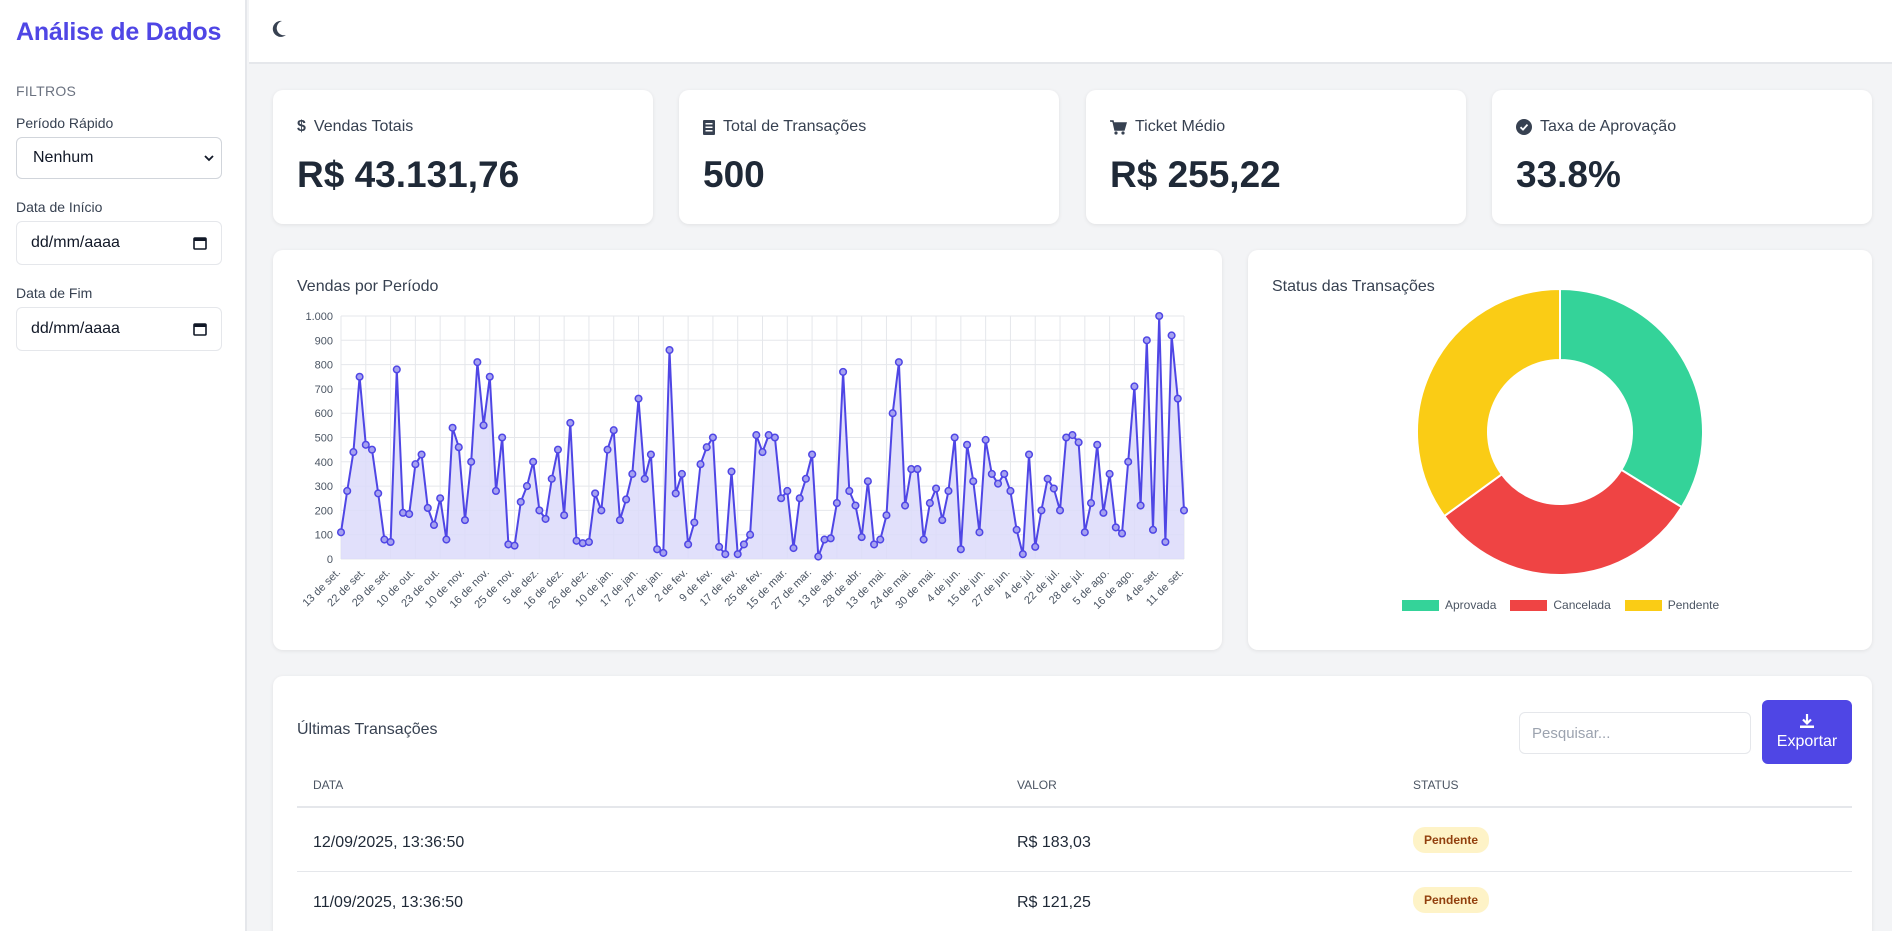 The image size is (1892, 931). What do you see at coordinates (63, 157) in the screenshot?
I see `quick-period-value: Nenhum` at bounding box center [63, 157].